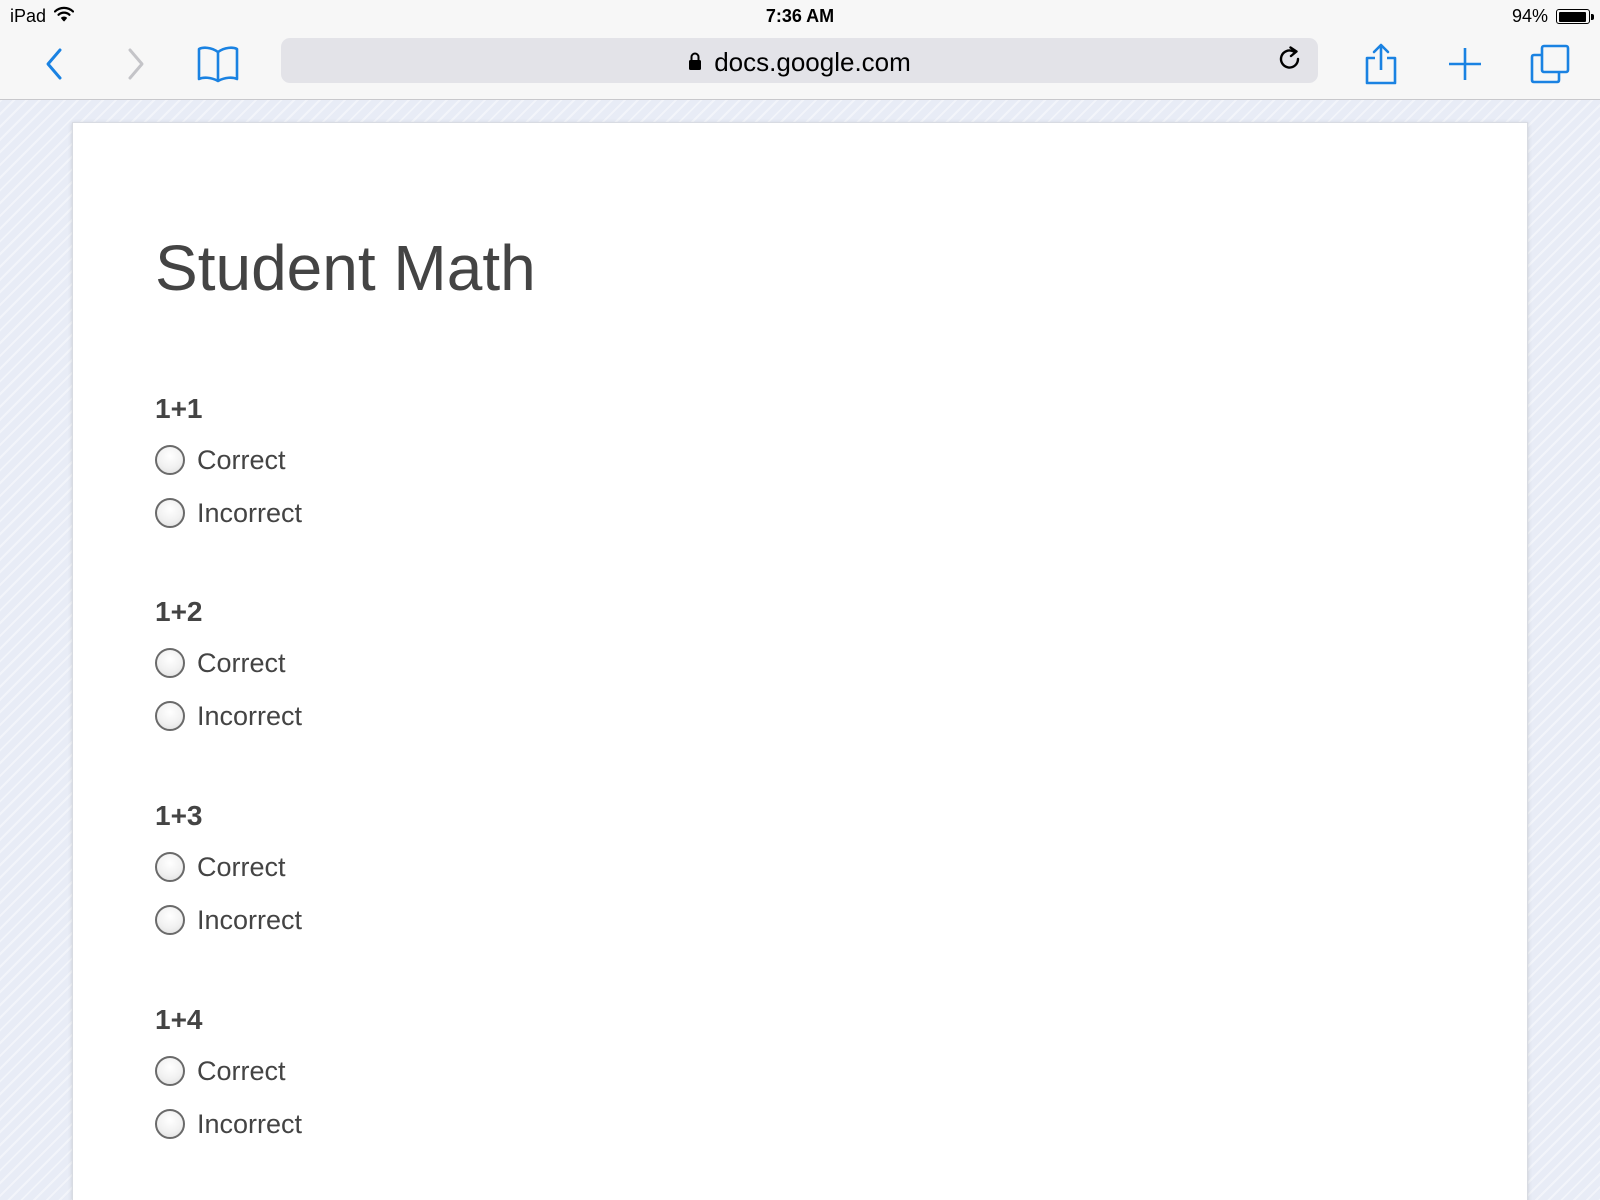 The width and height of the screenshot is (1600, 1200). I want to click on url-text: docs.google.com, so click(812, 62).